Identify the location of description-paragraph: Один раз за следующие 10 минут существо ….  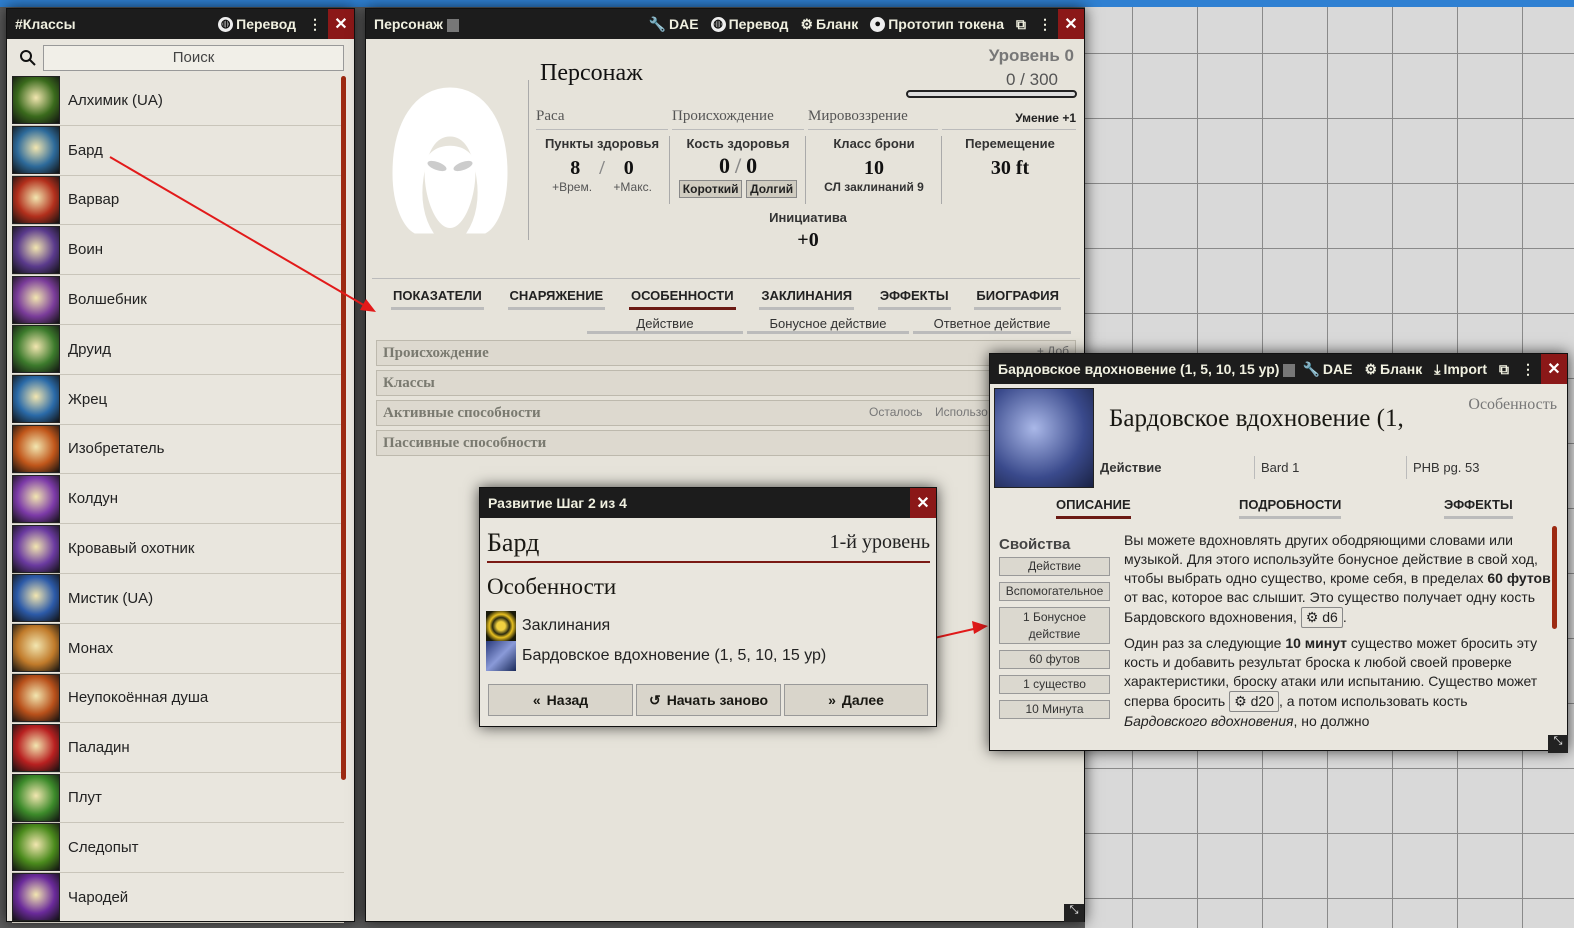
(1331, 682).